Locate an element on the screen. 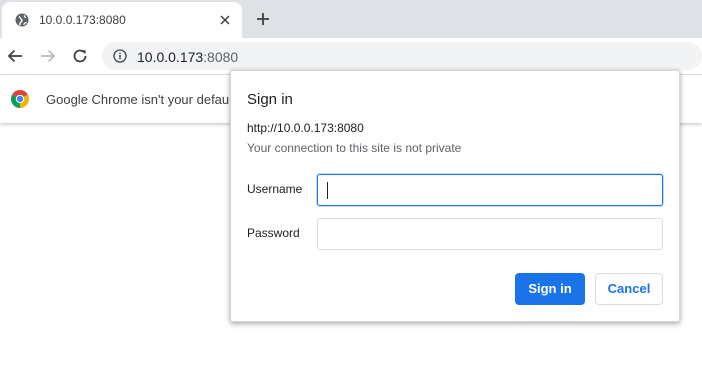  chrome-logo-icon is located at coordinates (20, 99).